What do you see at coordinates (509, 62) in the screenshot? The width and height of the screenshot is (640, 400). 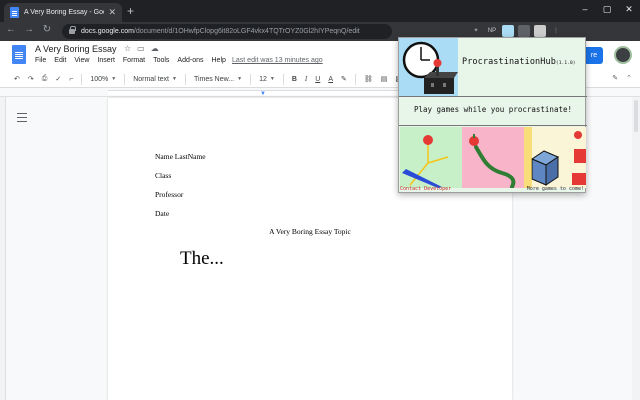 I see `popup-title-text: ProcrastinationHub` at bounding box center [509, 62].